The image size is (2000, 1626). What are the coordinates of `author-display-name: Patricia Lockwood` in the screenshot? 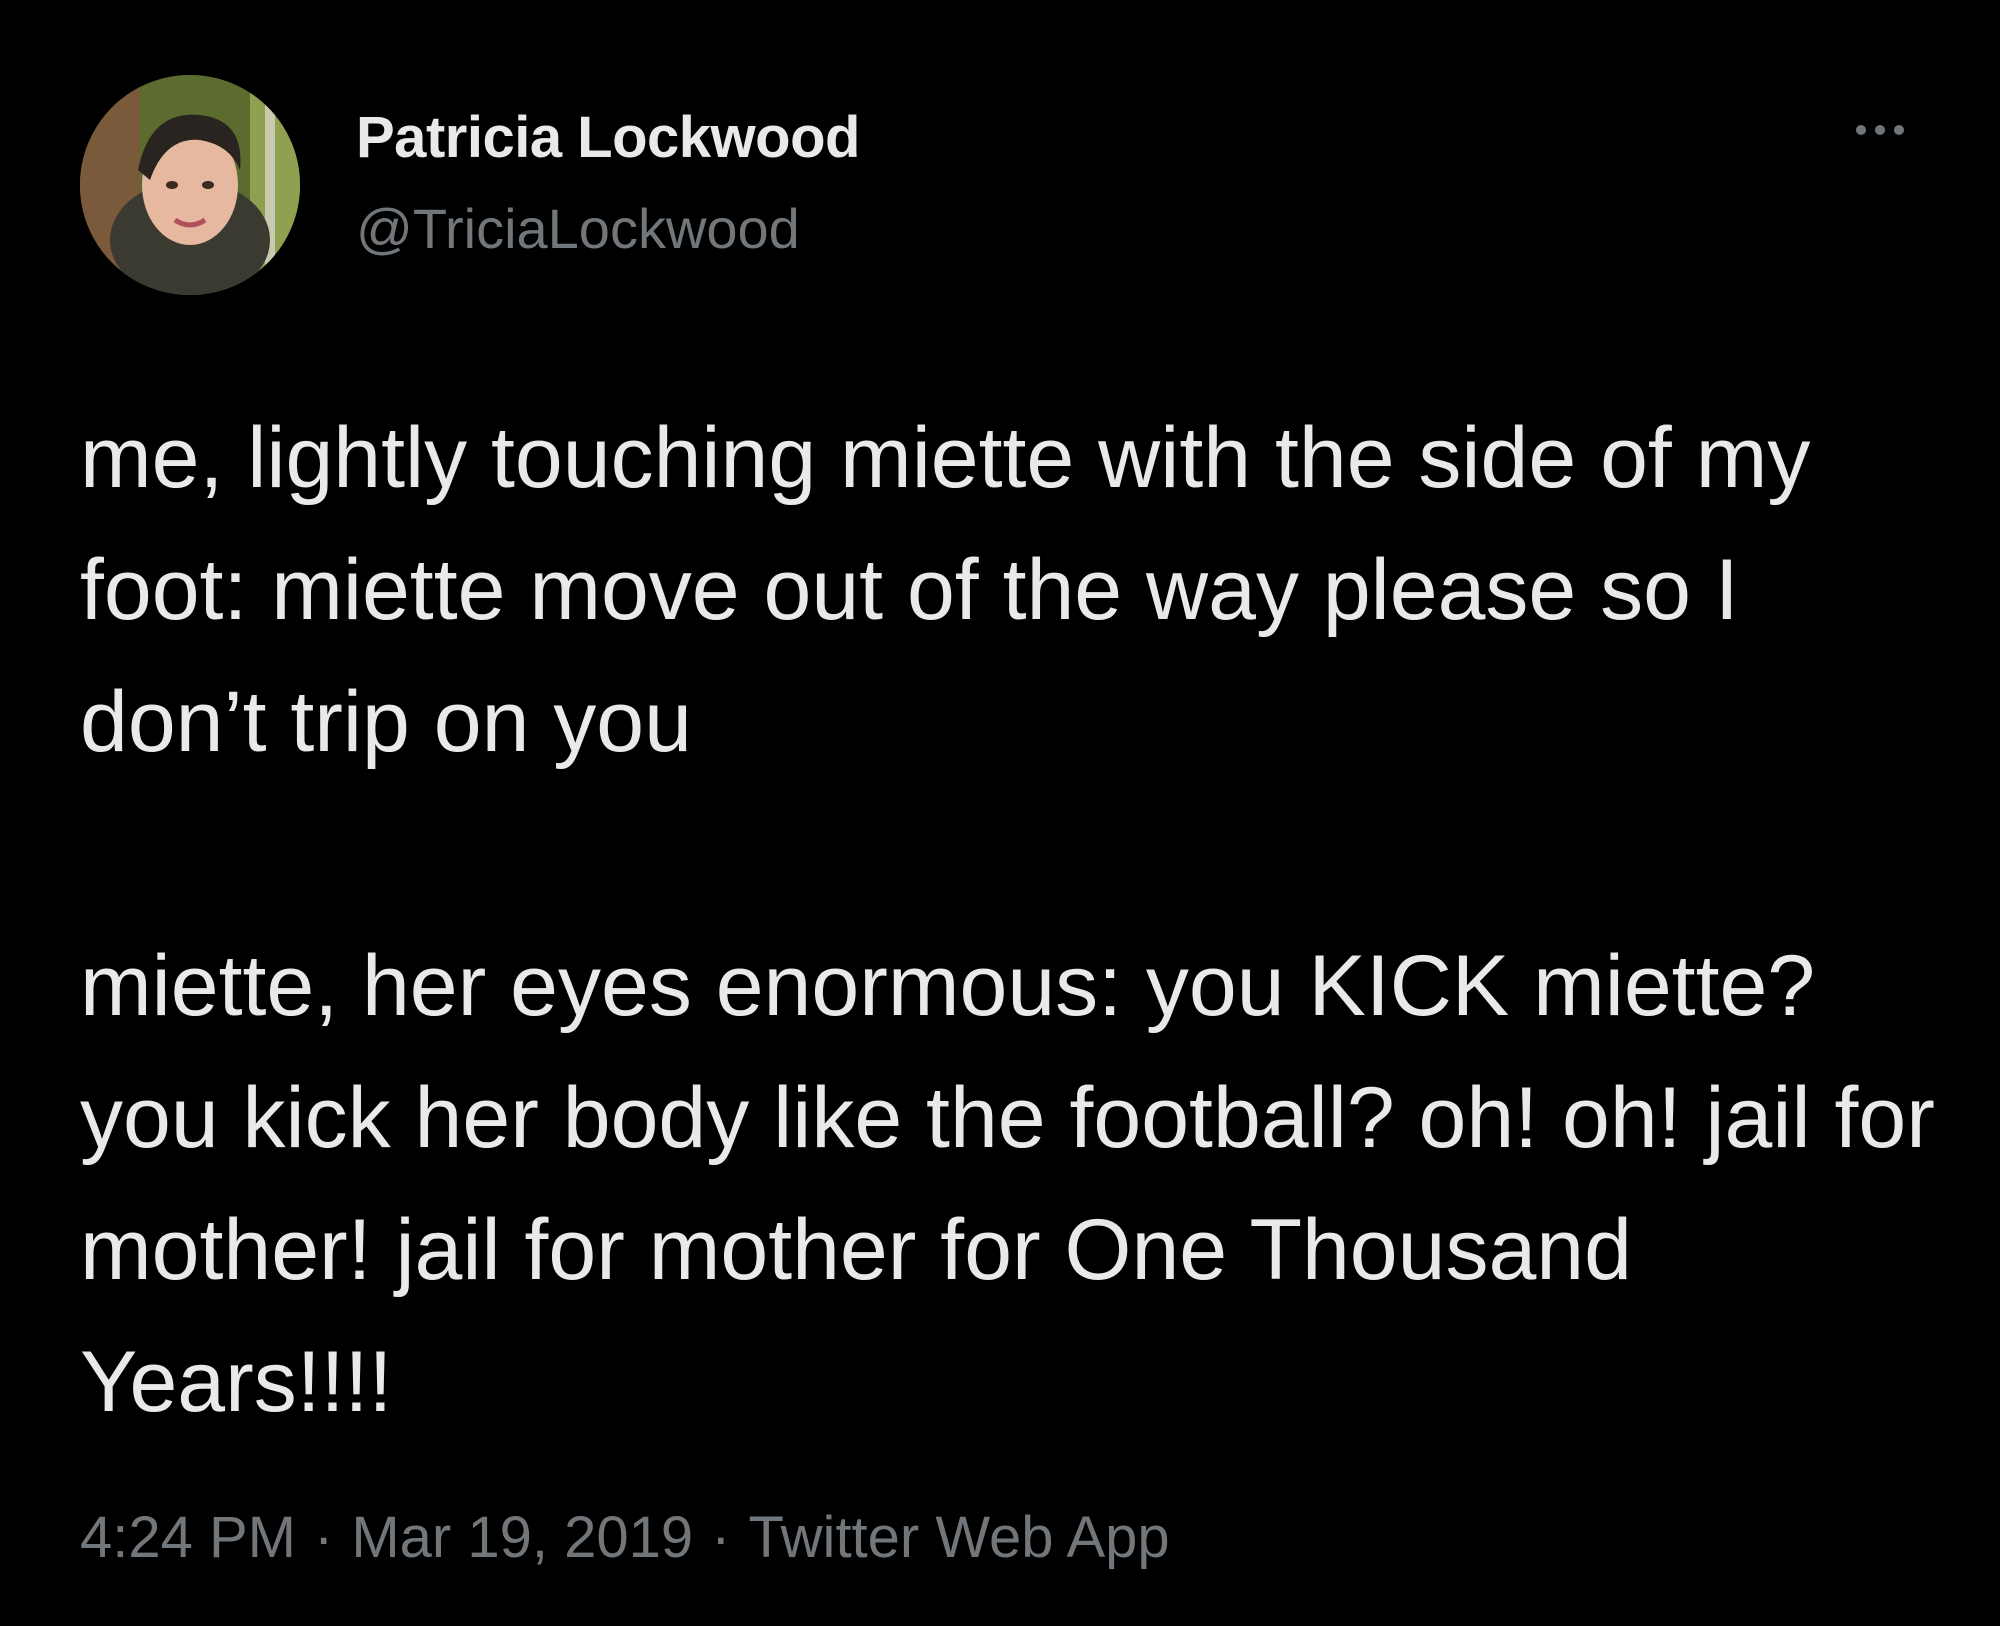 It's located at (608, 137).